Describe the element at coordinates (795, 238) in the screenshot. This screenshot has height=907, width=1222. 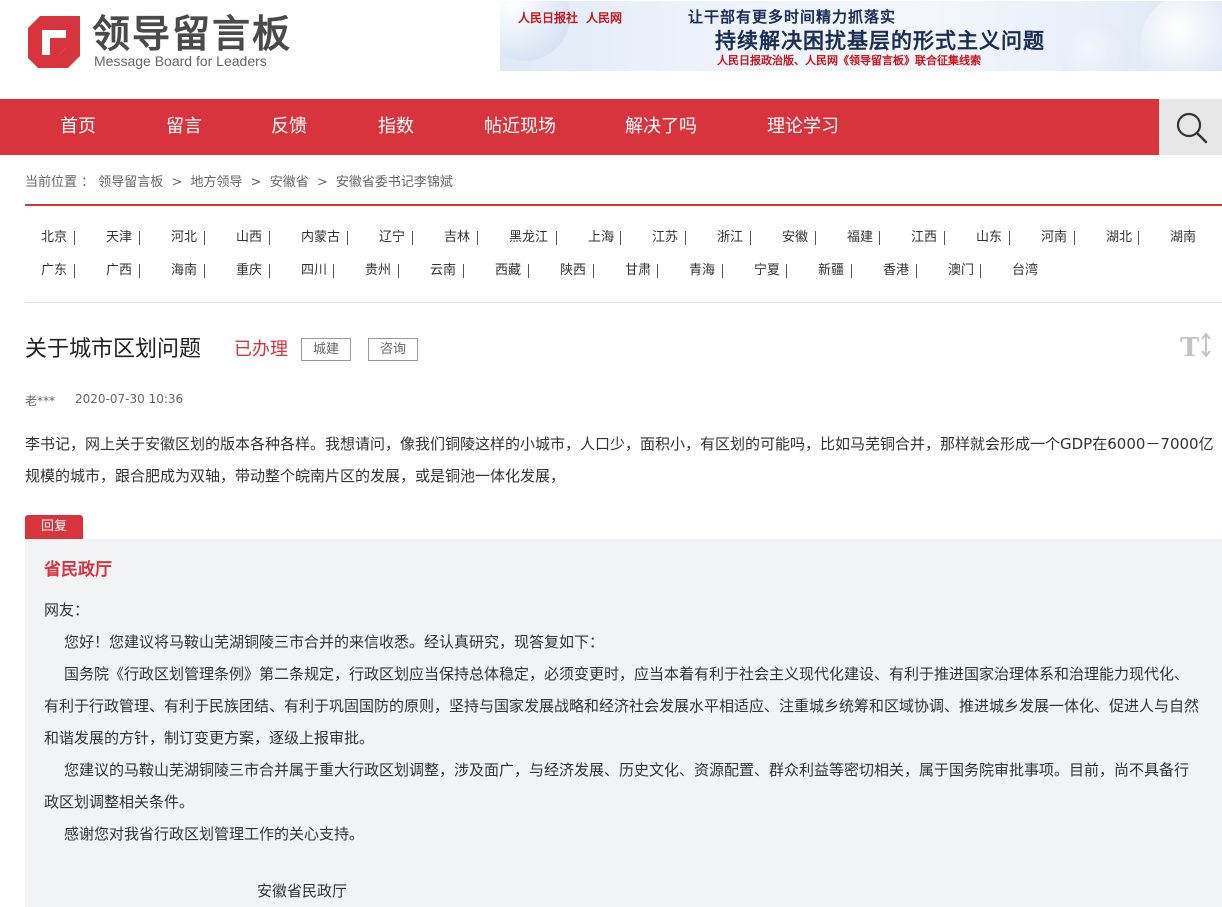
I see `province-link: 安徽` at that location.